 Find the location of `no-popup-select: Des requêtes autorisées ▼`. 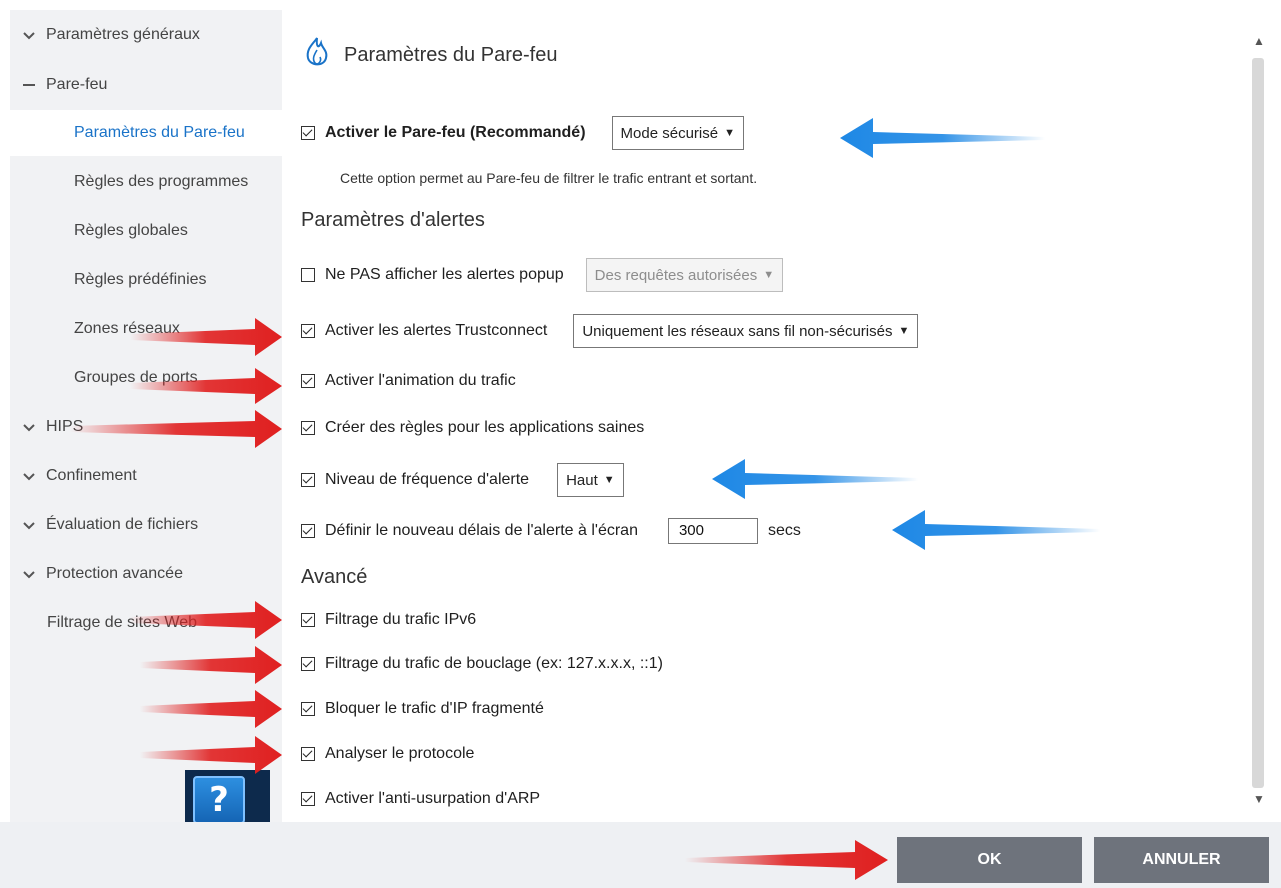

no-popup-select: Des requêtes autorisées ▼ is located at coordinates (684, 275).